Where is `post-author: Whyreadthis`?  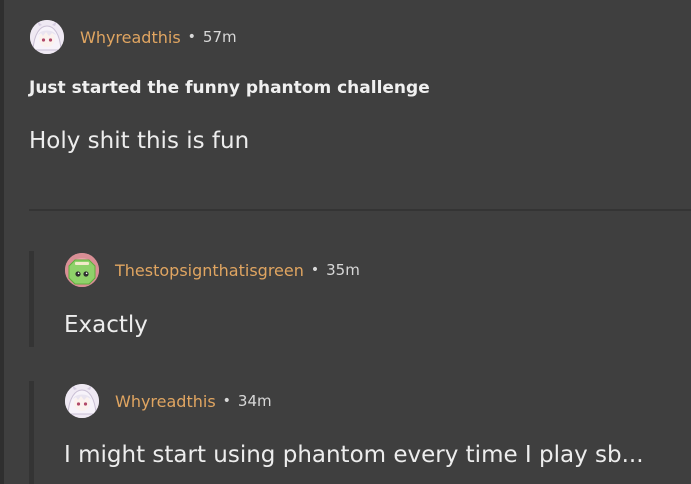 post-author: Whyreadthis is located at coordinates (130, 37).